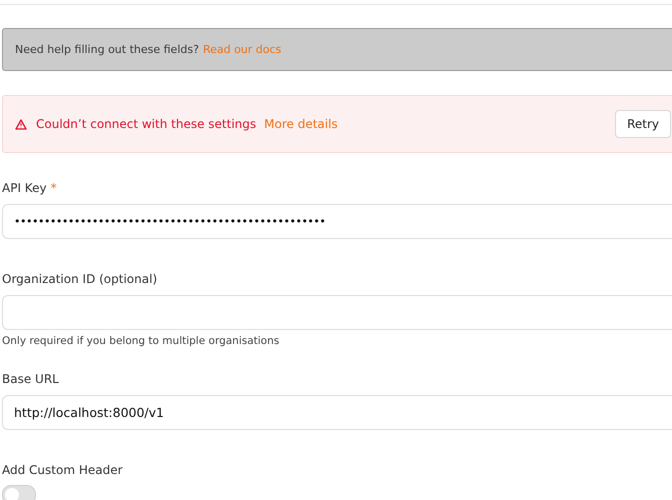 This screenshot has height=500, width=672. What do you see at coordinates (337, 221) in the screenshot?
I see `input-field: ••••••••••••••••••••••••••••••••••••••••••••••••••••` at bounding box center [337, 221].